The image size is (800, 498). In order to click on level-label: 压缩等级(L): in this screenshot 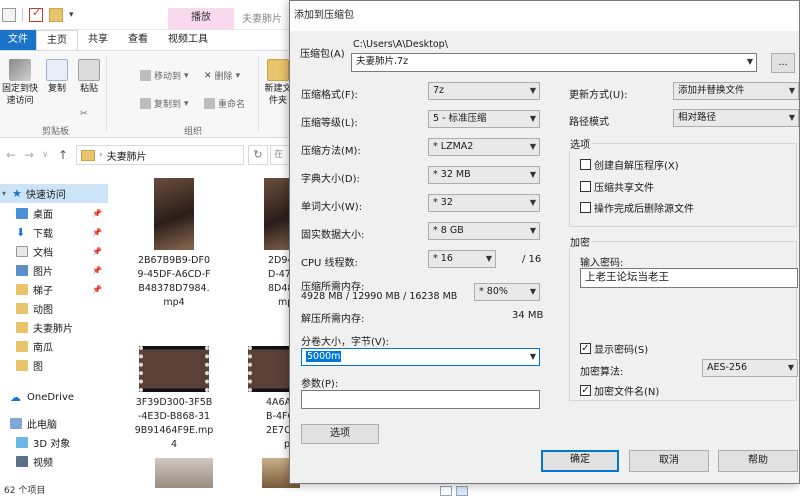, I will do `click(329, 123)`.